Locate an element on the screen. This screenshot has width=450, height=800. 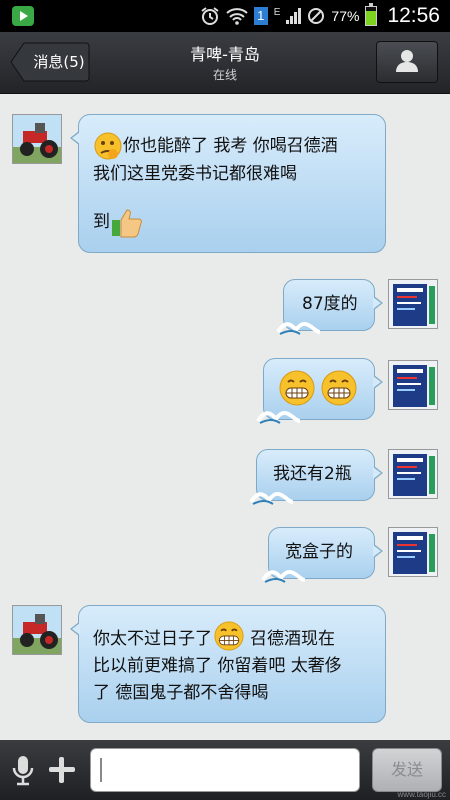
message-emoji is located at coordinates (326, 388).